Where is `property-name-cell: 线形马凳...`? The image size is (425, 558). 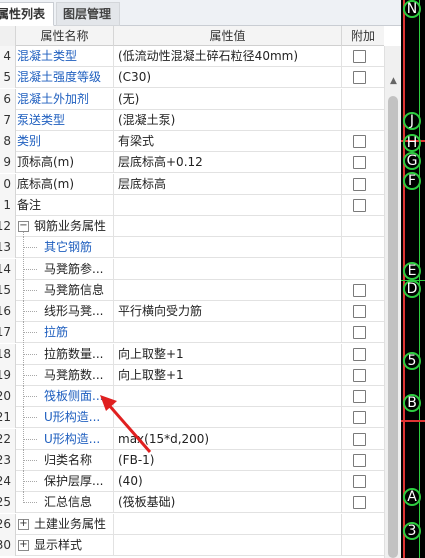 property-name-cell: 线形马凳... is located at coordinates (65, 311).